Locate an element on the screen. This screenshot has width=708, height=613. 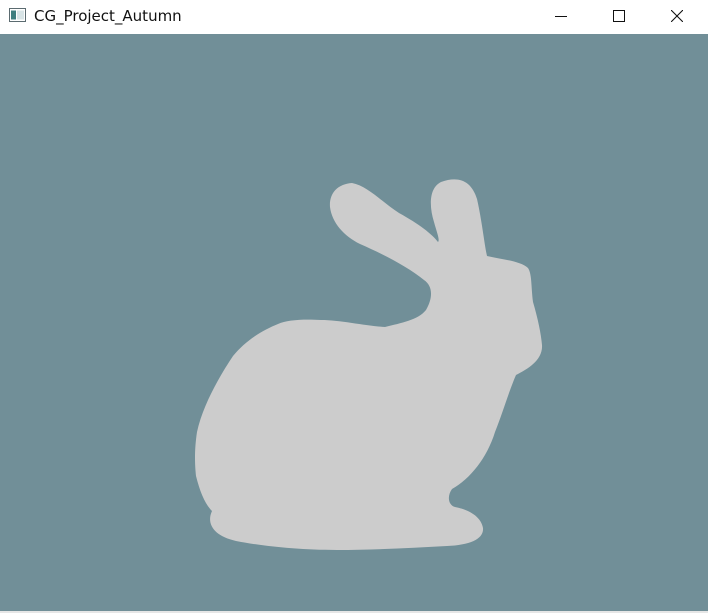
minimize-button is located at coordinates (561, 16).